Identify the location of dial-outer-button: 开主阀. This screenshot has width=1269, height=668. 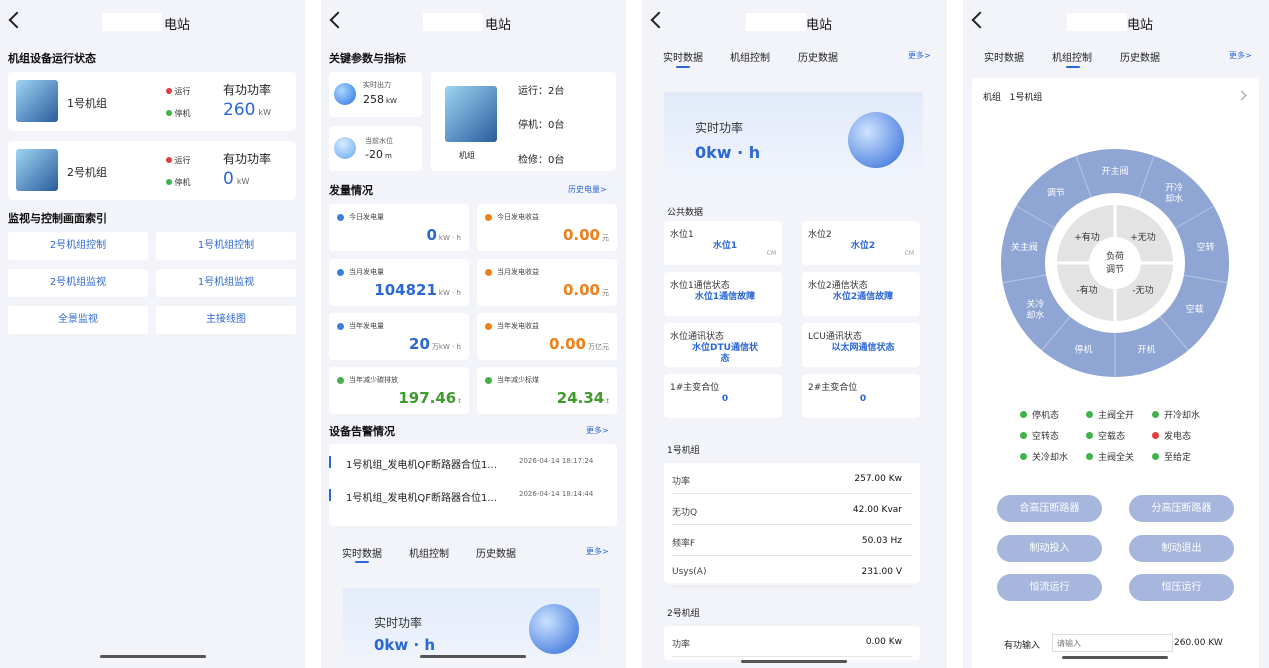
(1114, 171).